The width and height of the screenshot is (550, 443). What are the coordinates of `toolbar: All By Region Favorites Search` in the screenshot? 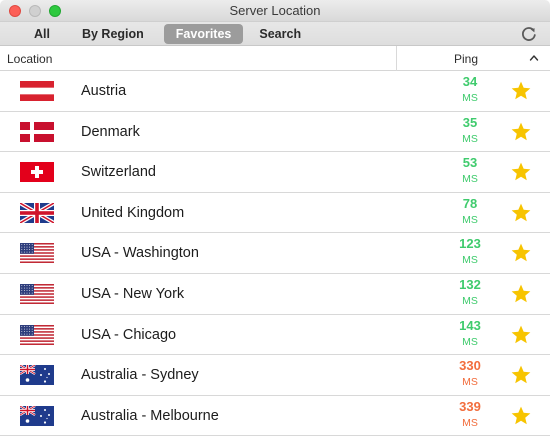 It's located at (275, 34).